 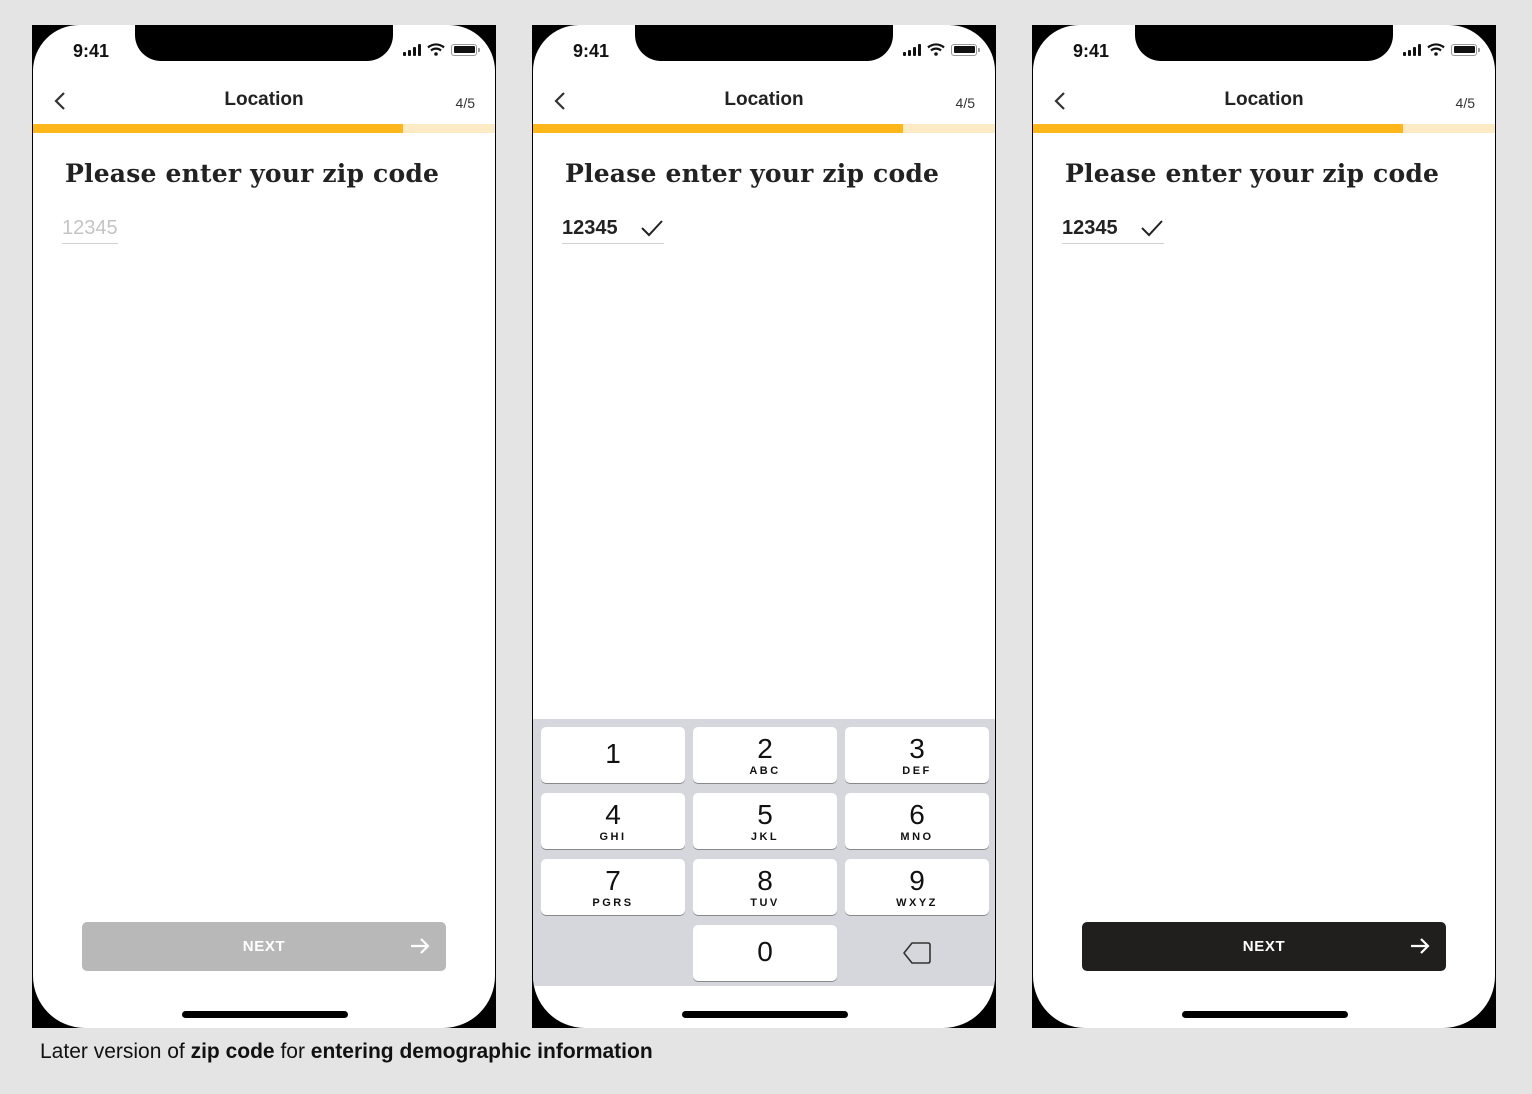 I want to click on caption-text: Later version of, so click(x=115, y=1051).